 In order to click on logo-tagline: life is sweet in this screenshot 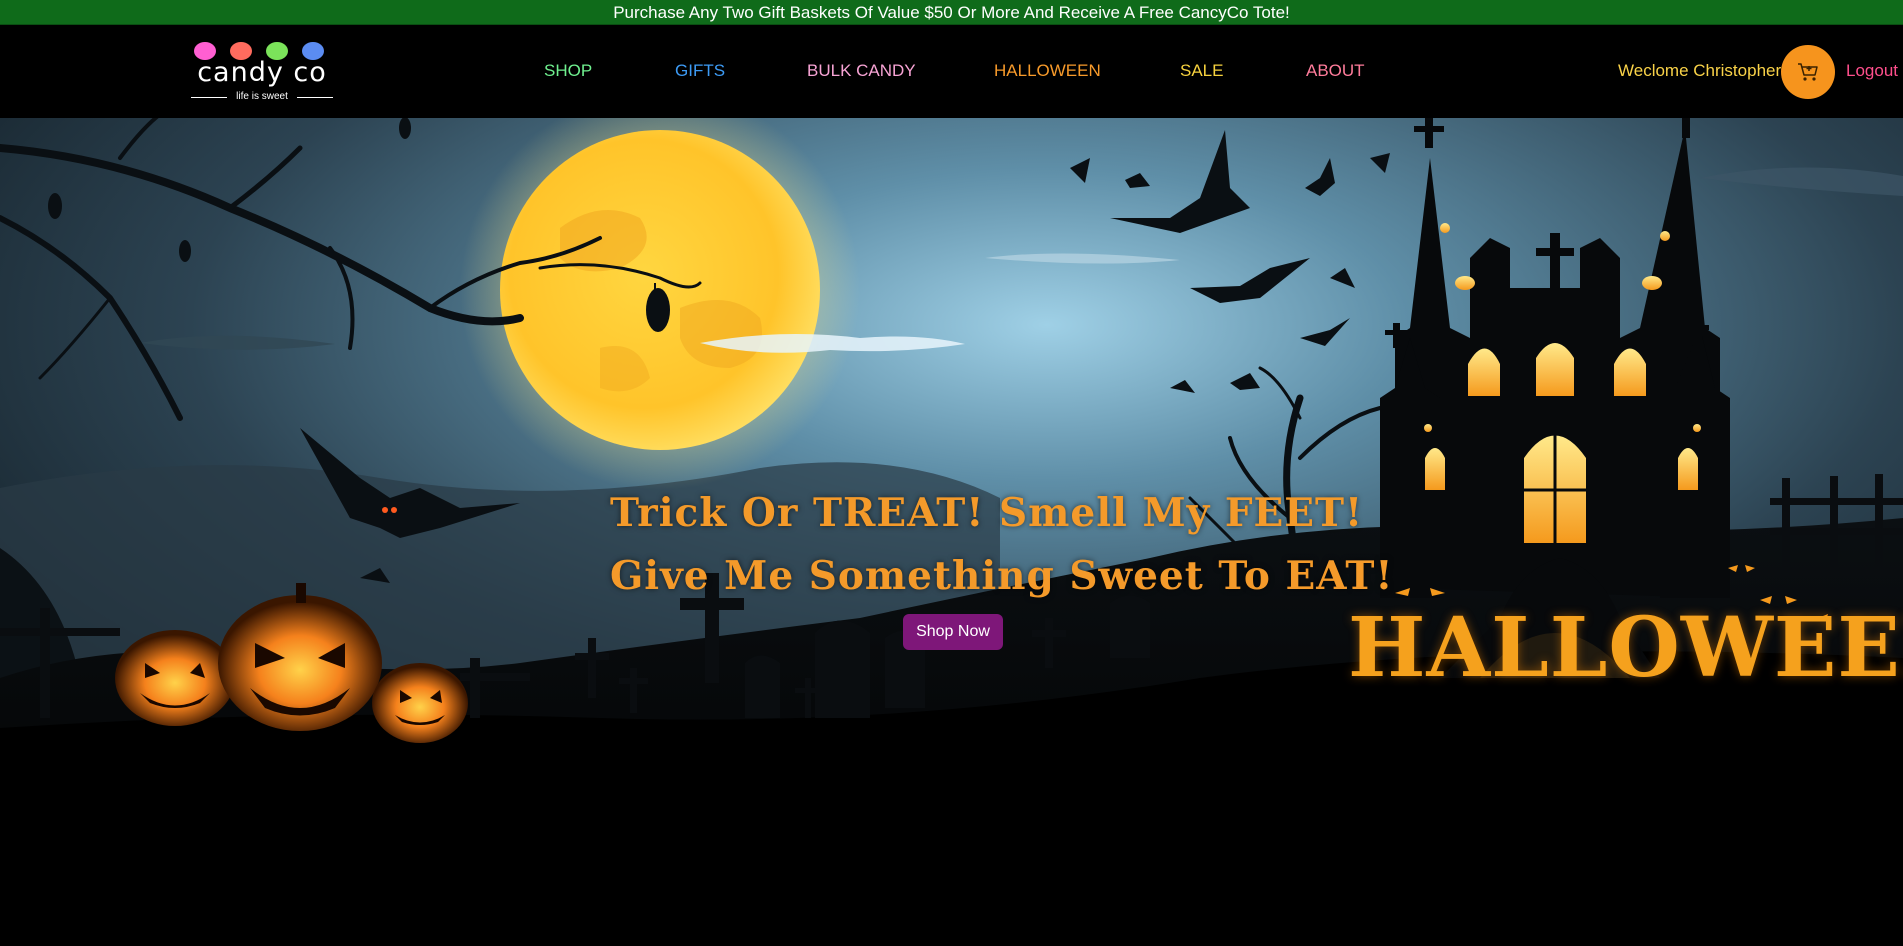, I will do `click(262, 97)`.